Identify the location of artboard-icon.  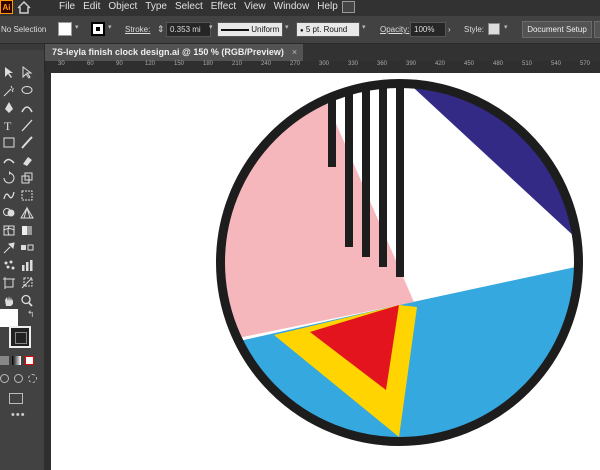
(9, 282).